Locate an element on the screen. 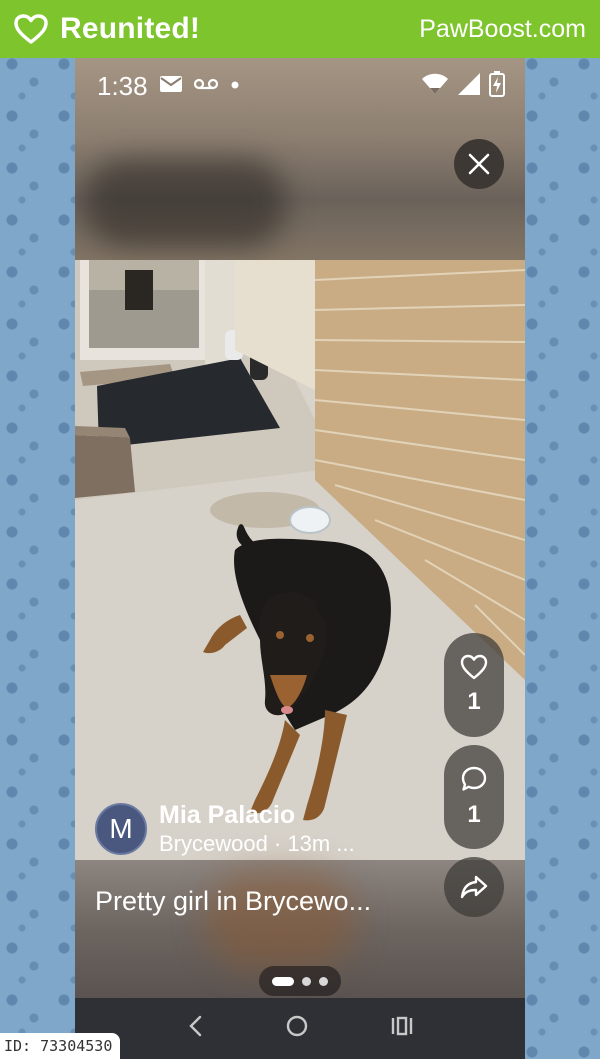  share-icon is located at coordinates (474, 887).